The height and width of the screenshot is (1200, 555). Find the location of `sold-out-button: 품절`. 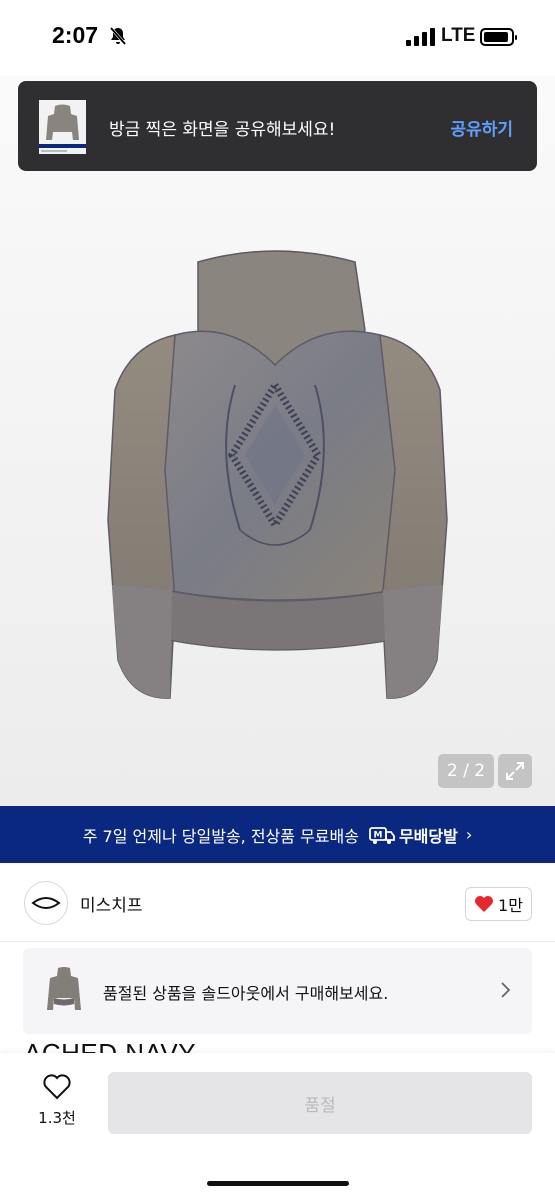

sold-out-button: 품절 is located at coordinates (320, 1103).